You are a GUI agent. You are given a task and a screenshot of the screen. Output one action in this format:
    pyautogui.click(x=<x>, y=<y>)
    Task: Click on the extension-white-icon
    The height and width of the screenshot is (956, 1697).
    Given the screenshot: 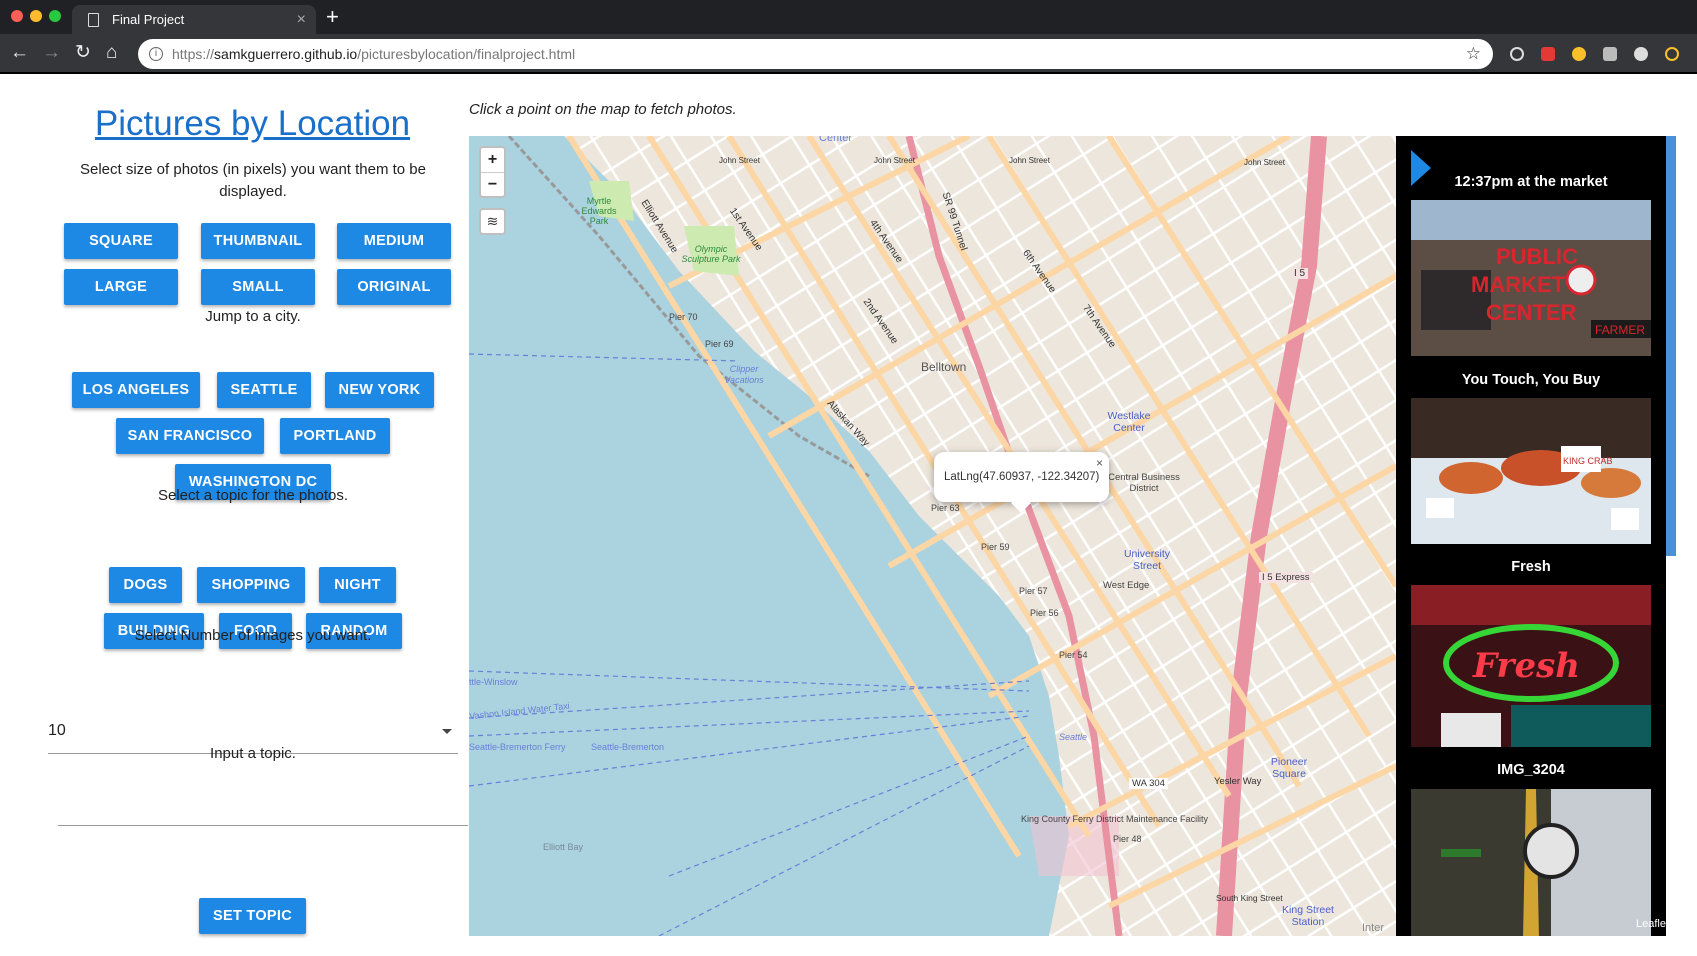 What is the action you would take?
    pyautogui.click(x=1641, y=54)
    